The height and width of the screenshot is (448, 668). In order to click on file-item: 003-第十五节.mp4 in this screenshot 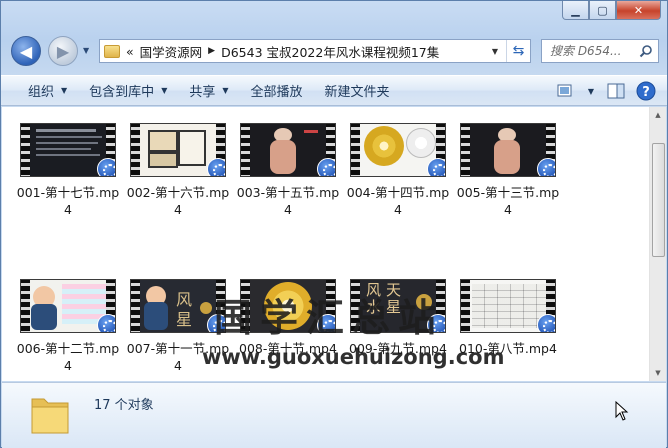, I will do `click(288, 170)`.